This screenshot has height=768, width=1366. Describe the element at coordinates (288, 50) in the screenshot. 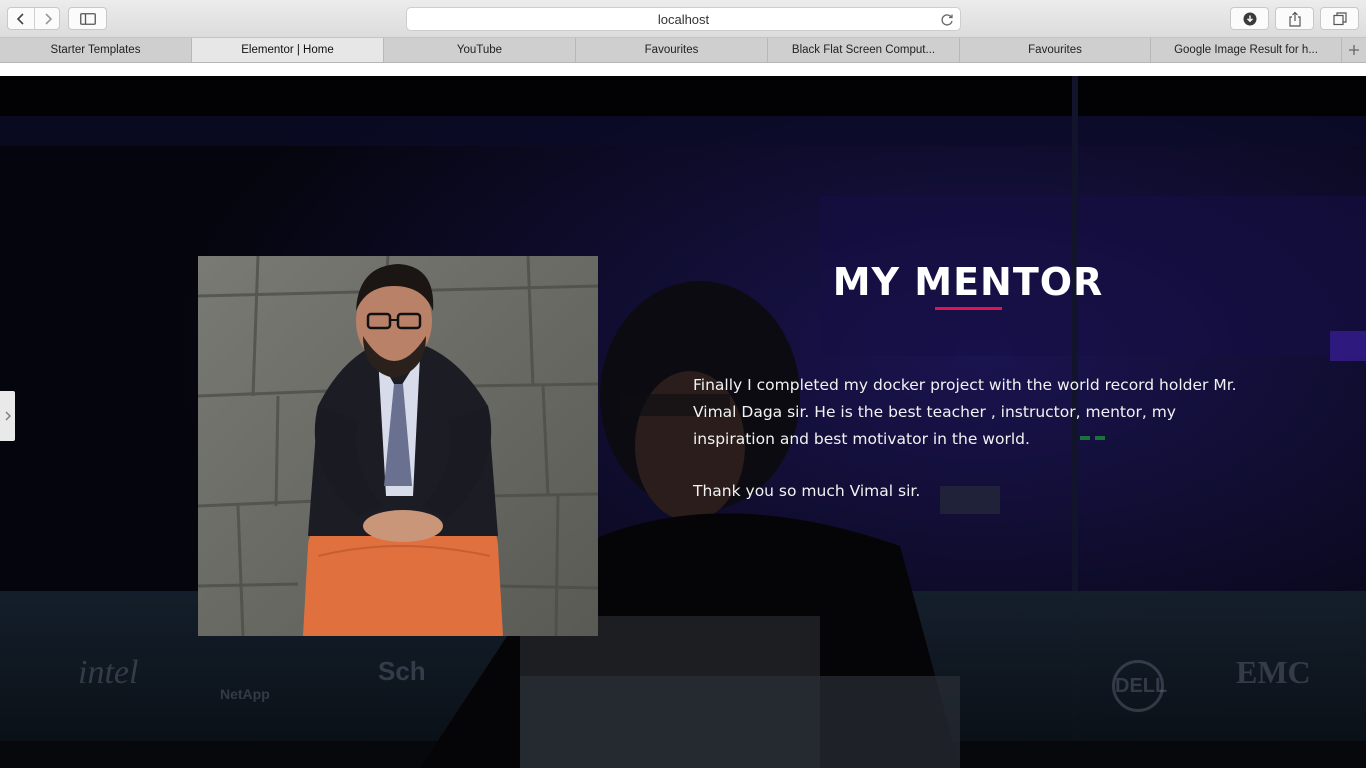

I see `tab-elementor-home: Elementor | Home` at that location.